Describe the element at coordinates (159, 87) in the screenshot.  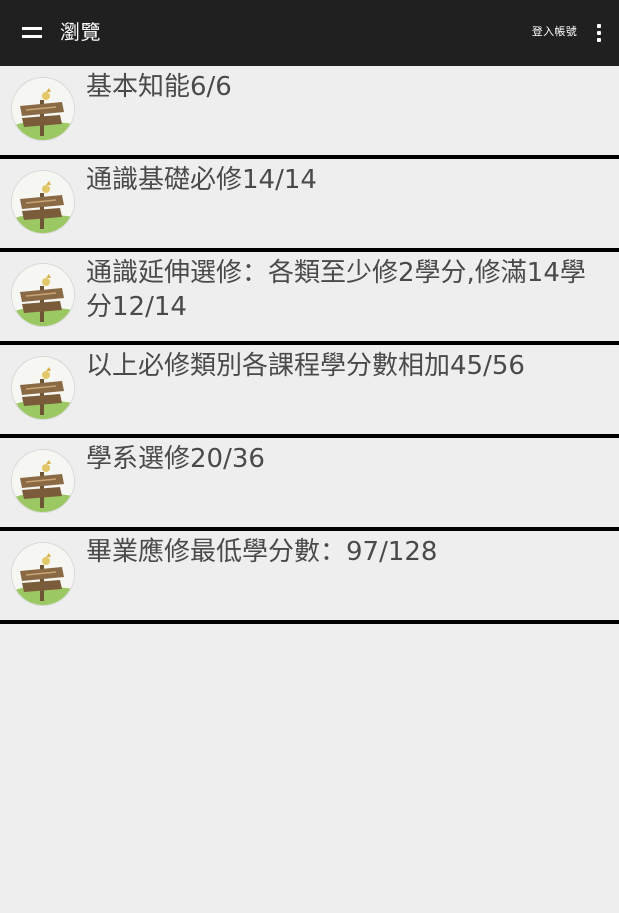
I see `list-item-label: 基本知能6/6` at that location.